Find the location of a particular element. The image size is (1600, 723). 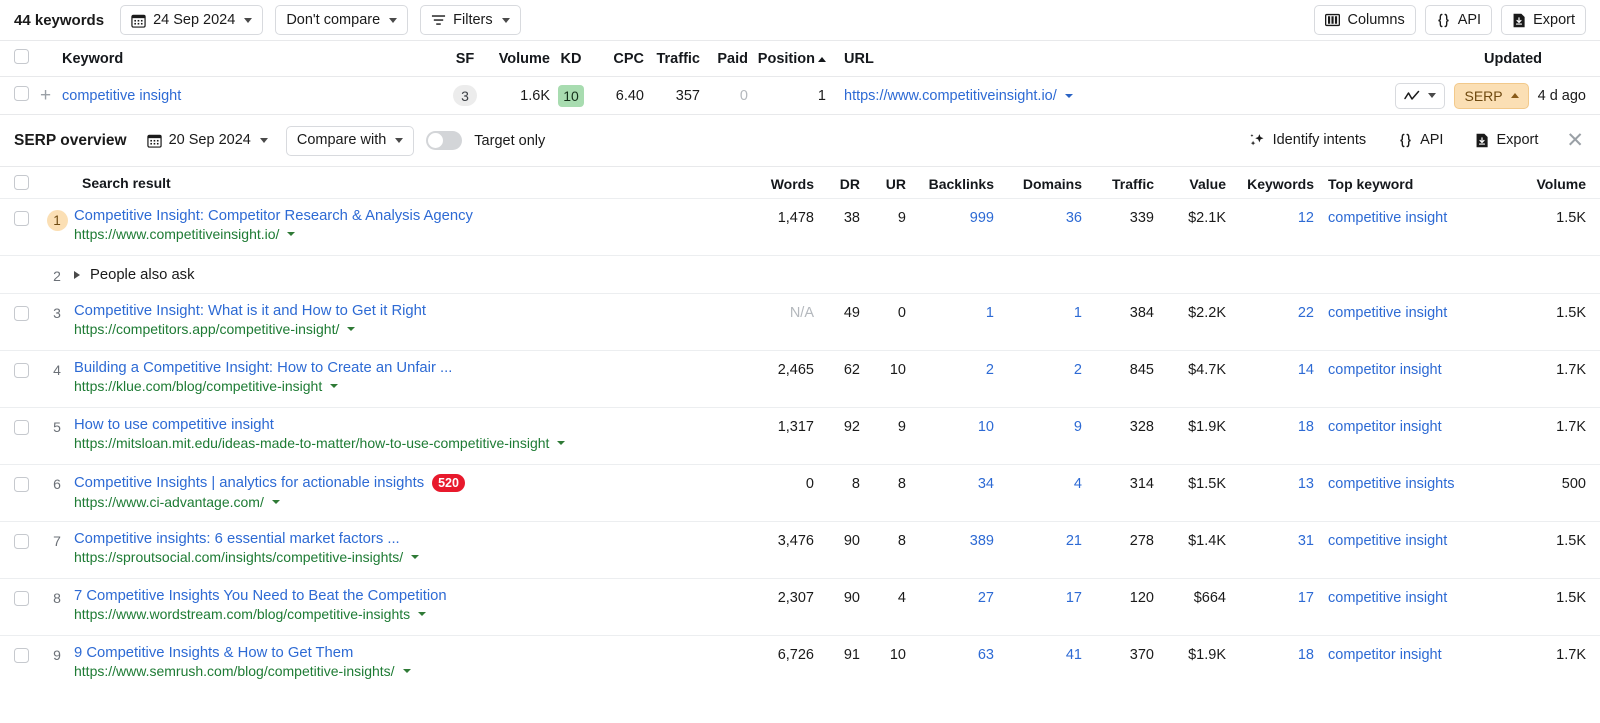

serp-backlinks-link: 10 is located at coordinates (986, 427).